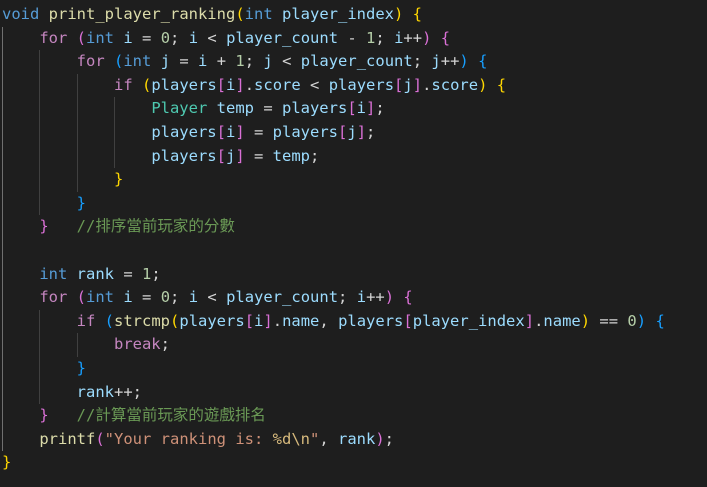 The image size is (707, 487). Describe the element at coordinates (123, 84) in the screenshot. I see `code-token: if` at that location.